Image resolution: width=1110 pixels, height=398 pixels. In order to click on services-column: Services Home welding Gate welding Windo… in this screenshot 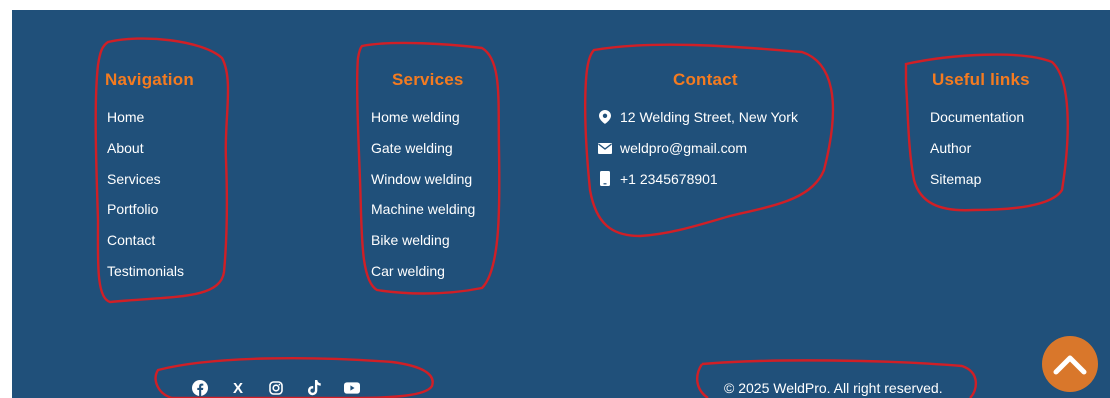, I will do `click(423, 178)`.